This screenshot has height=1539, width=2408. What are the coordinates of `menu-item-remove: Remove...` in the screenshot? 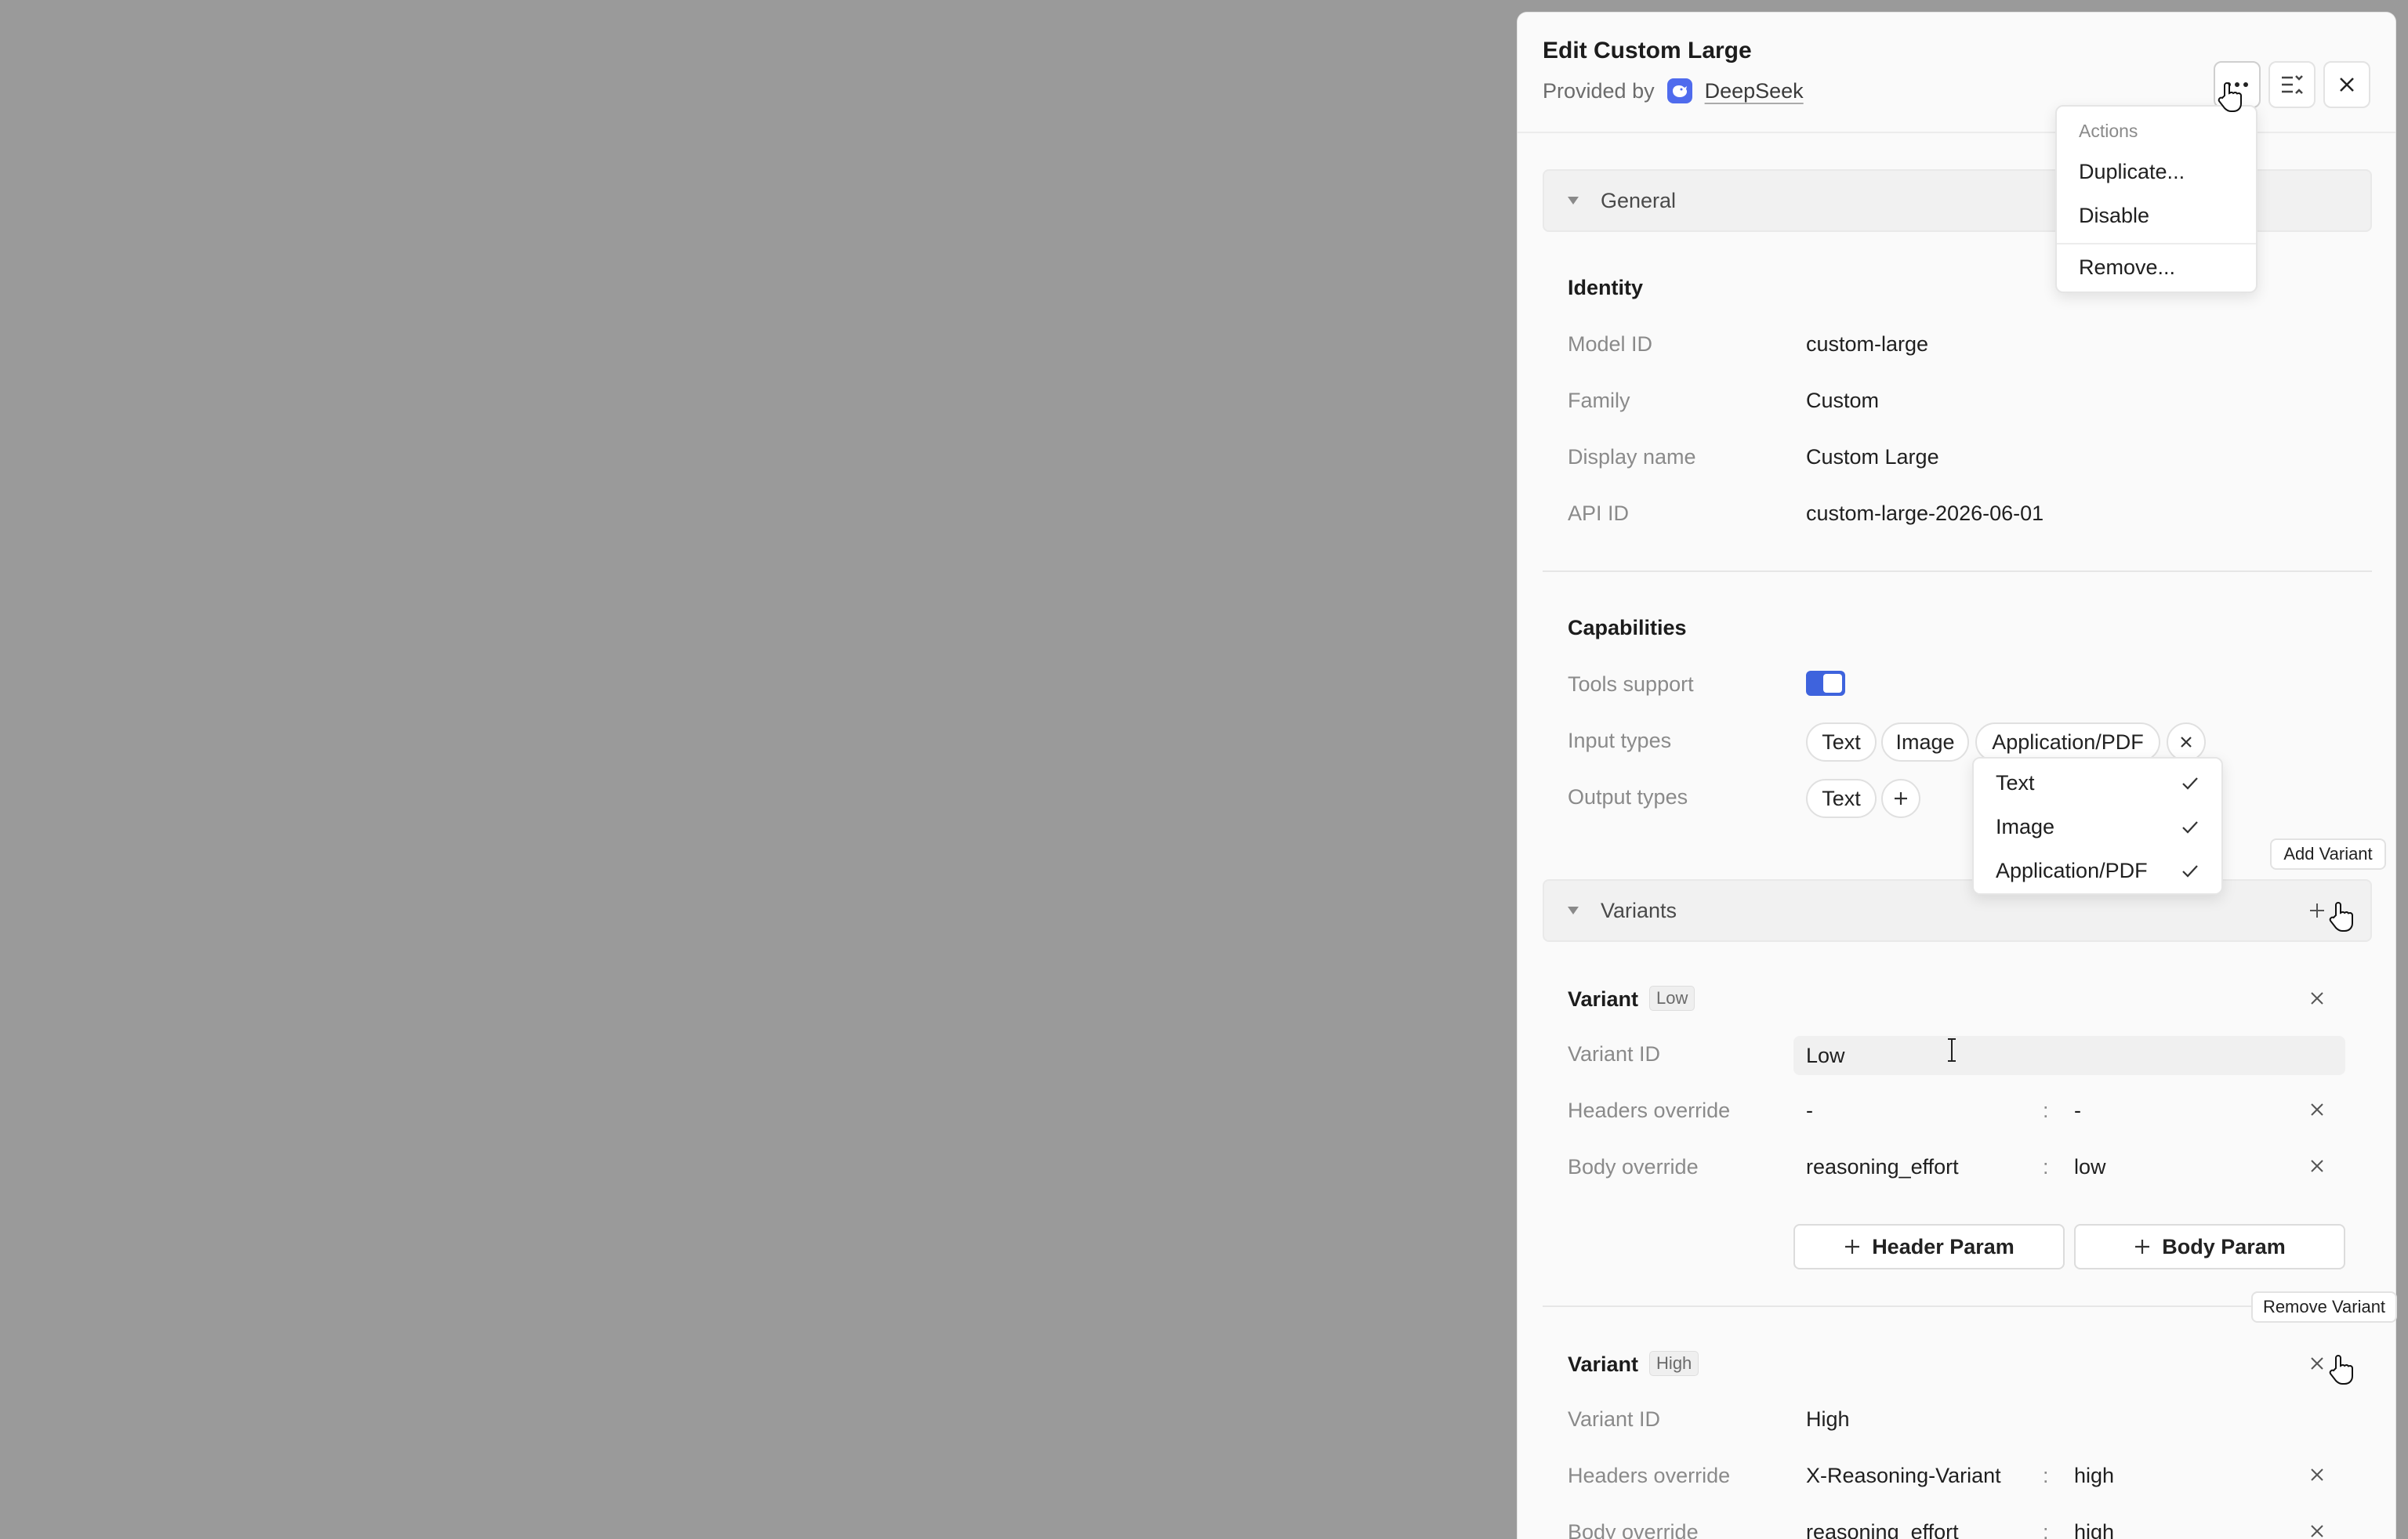 It's located at (2127, 267).